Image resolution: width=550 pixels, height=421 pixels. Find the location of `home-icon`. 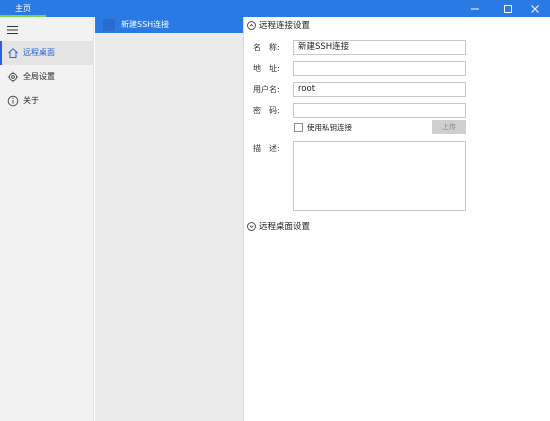

home-icon is located at coordinates (13, 53).